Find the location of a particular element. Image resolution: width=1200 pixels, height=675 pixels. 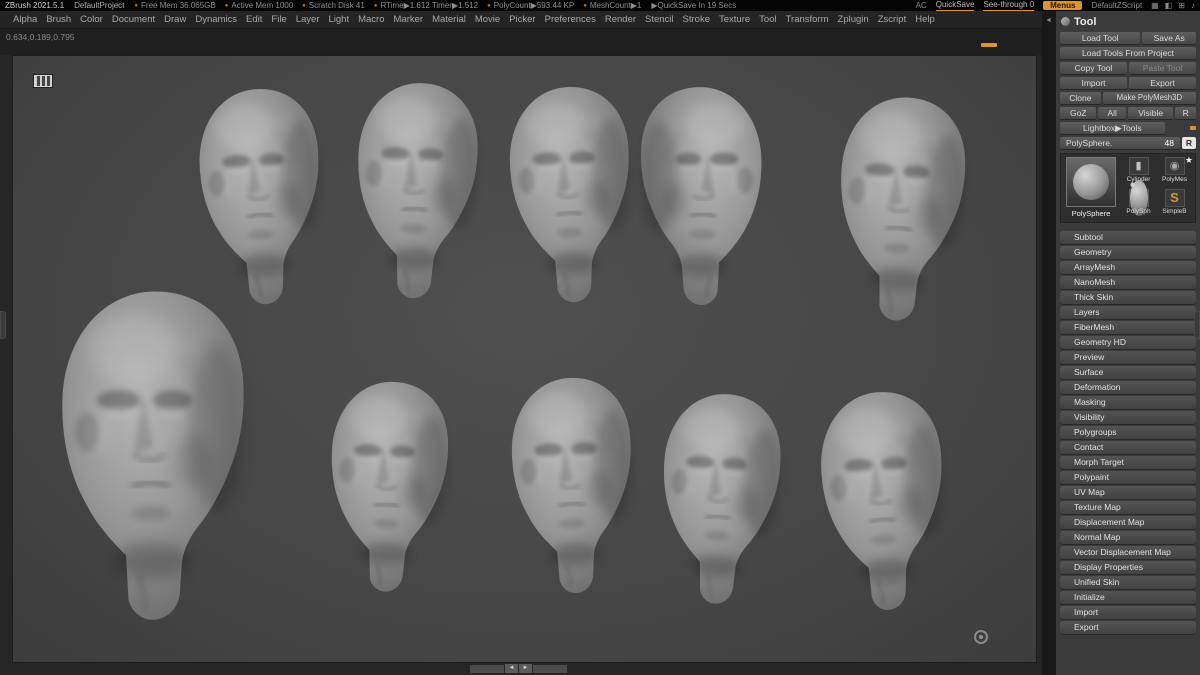

selected-tool-preview is located at coordinates (1091, 182).